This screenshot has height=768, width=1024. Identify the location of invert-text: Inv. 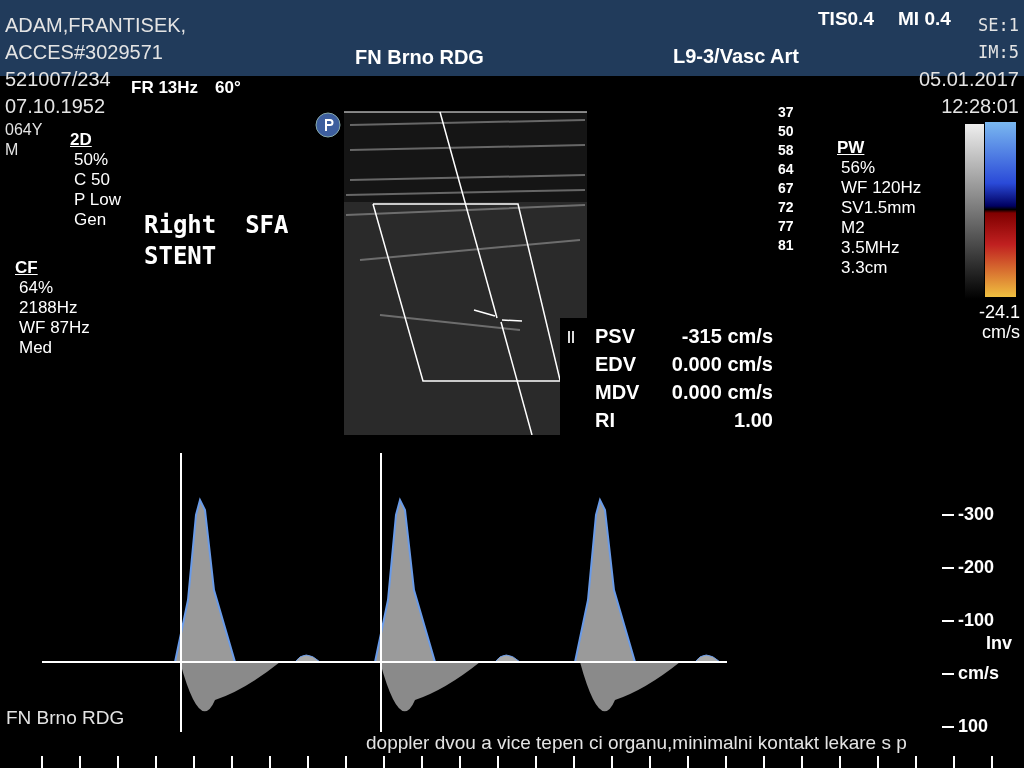
(999, 643).